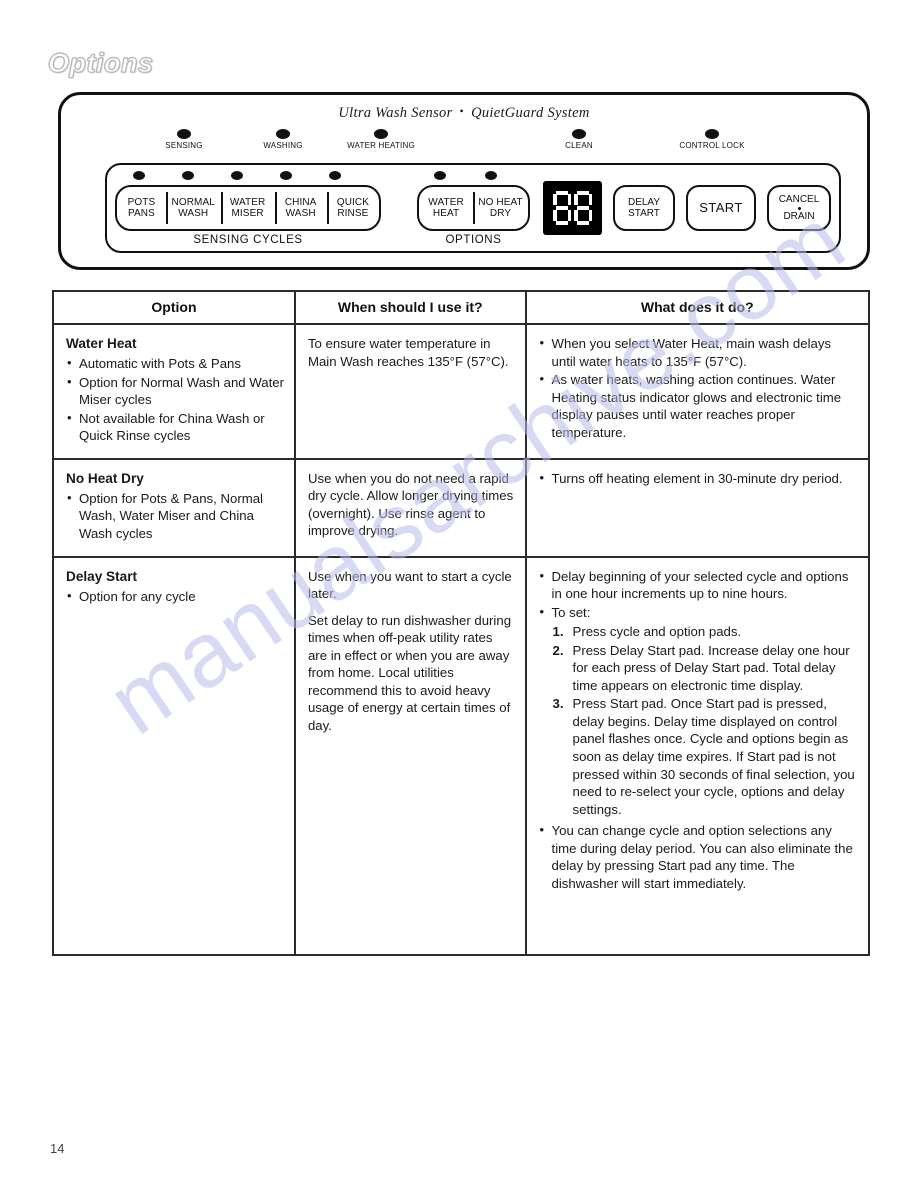  Describe the element at coordinates (491, 175) in the screenshot. I see `pad-led-no-heat-dry` at that location.